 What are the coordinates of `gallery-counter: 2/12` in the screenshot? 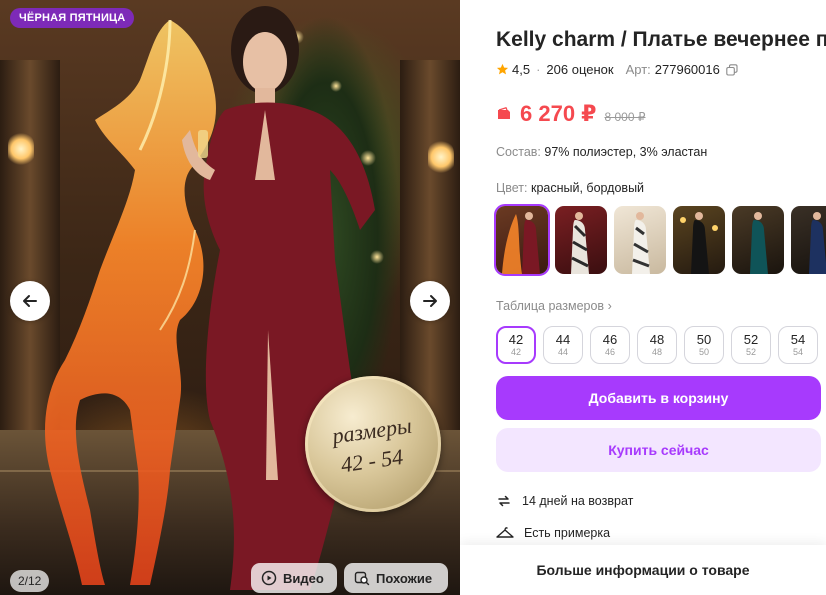 It's located at (30, 581).